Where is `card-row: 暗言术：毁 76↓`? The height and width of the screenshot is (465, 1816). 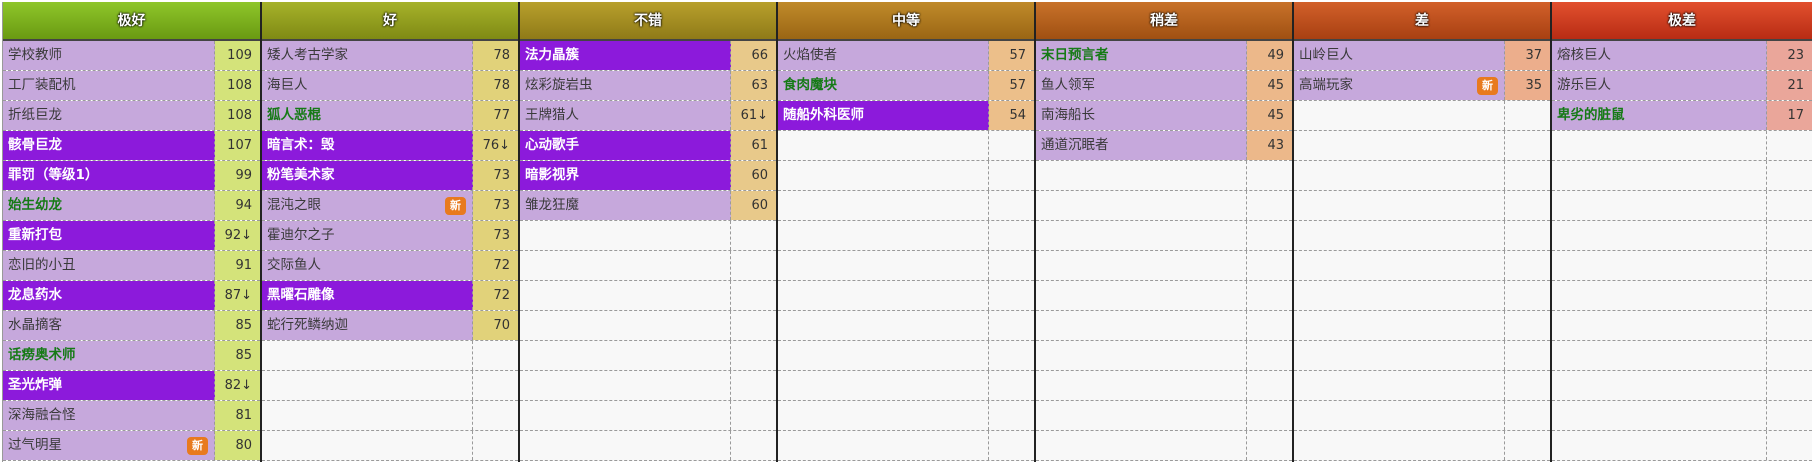 card-row: 暗言术：毁 76↓ is located at coordinates (390, 146).